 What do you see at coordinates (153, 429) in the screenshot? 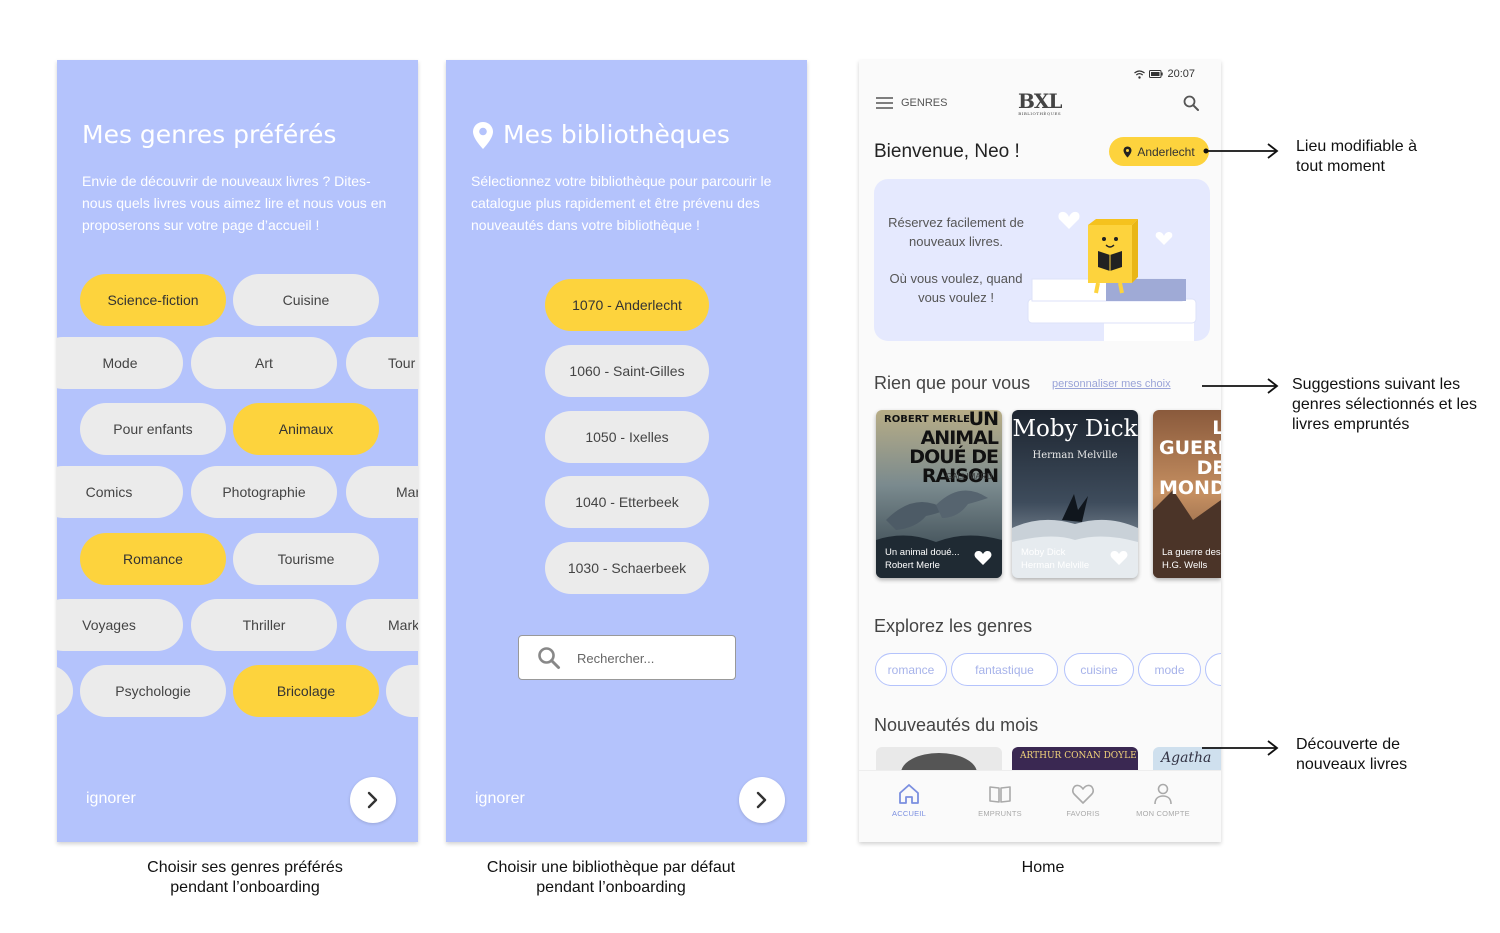
I see `genre-pill-pour-enfants: Pour enfants` at bounding box center [153, 429].